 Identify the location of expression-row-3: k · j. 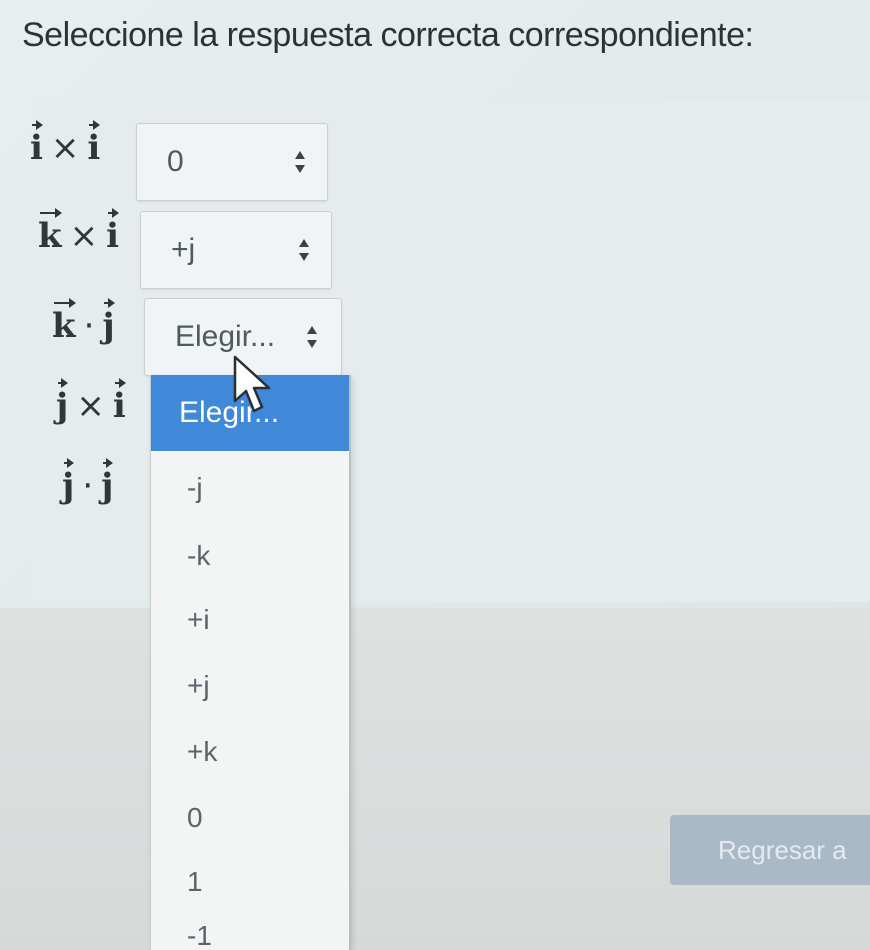
(84, 322).